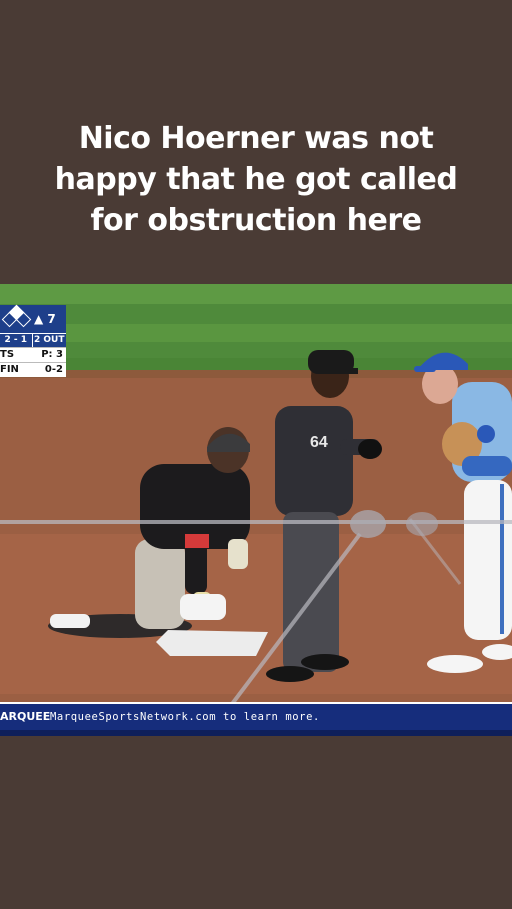 The height and width of the screenshot is (909, 512). I want to click on scorebug-header: ▲ 7, so click(33, 318).